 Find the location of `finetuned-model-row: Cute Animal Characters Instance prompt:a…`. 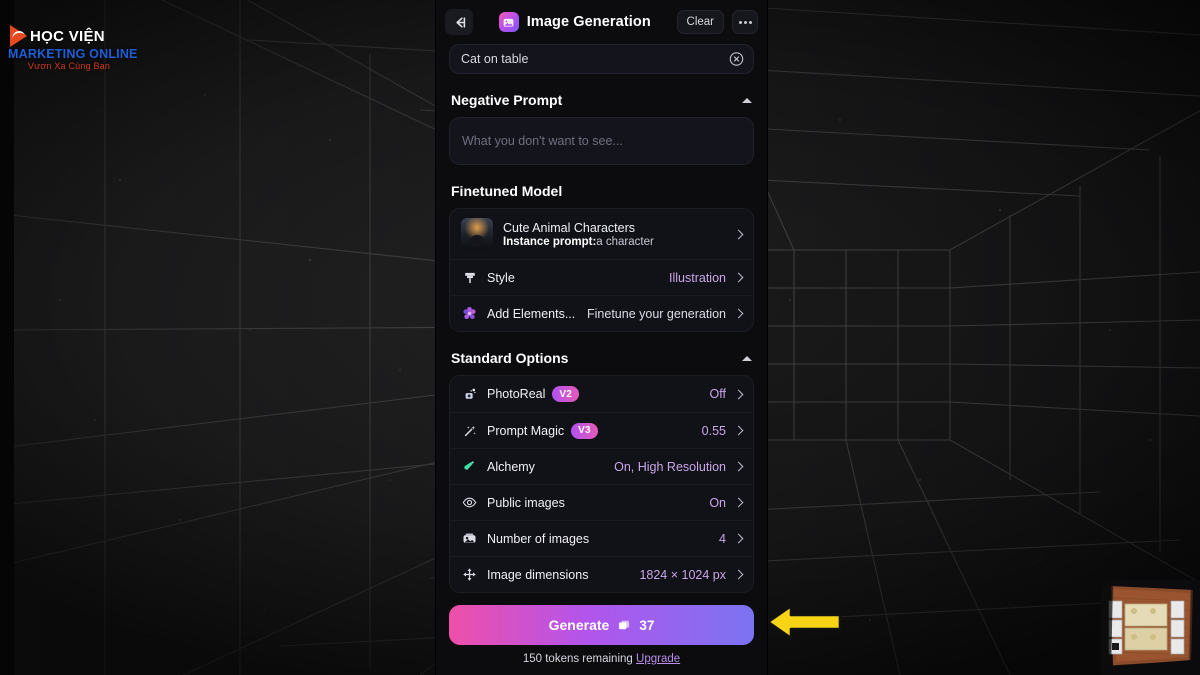

finetuned-model-row: Cute Animal Characters Instance prompt:a… is located at coordinates (601, 234).